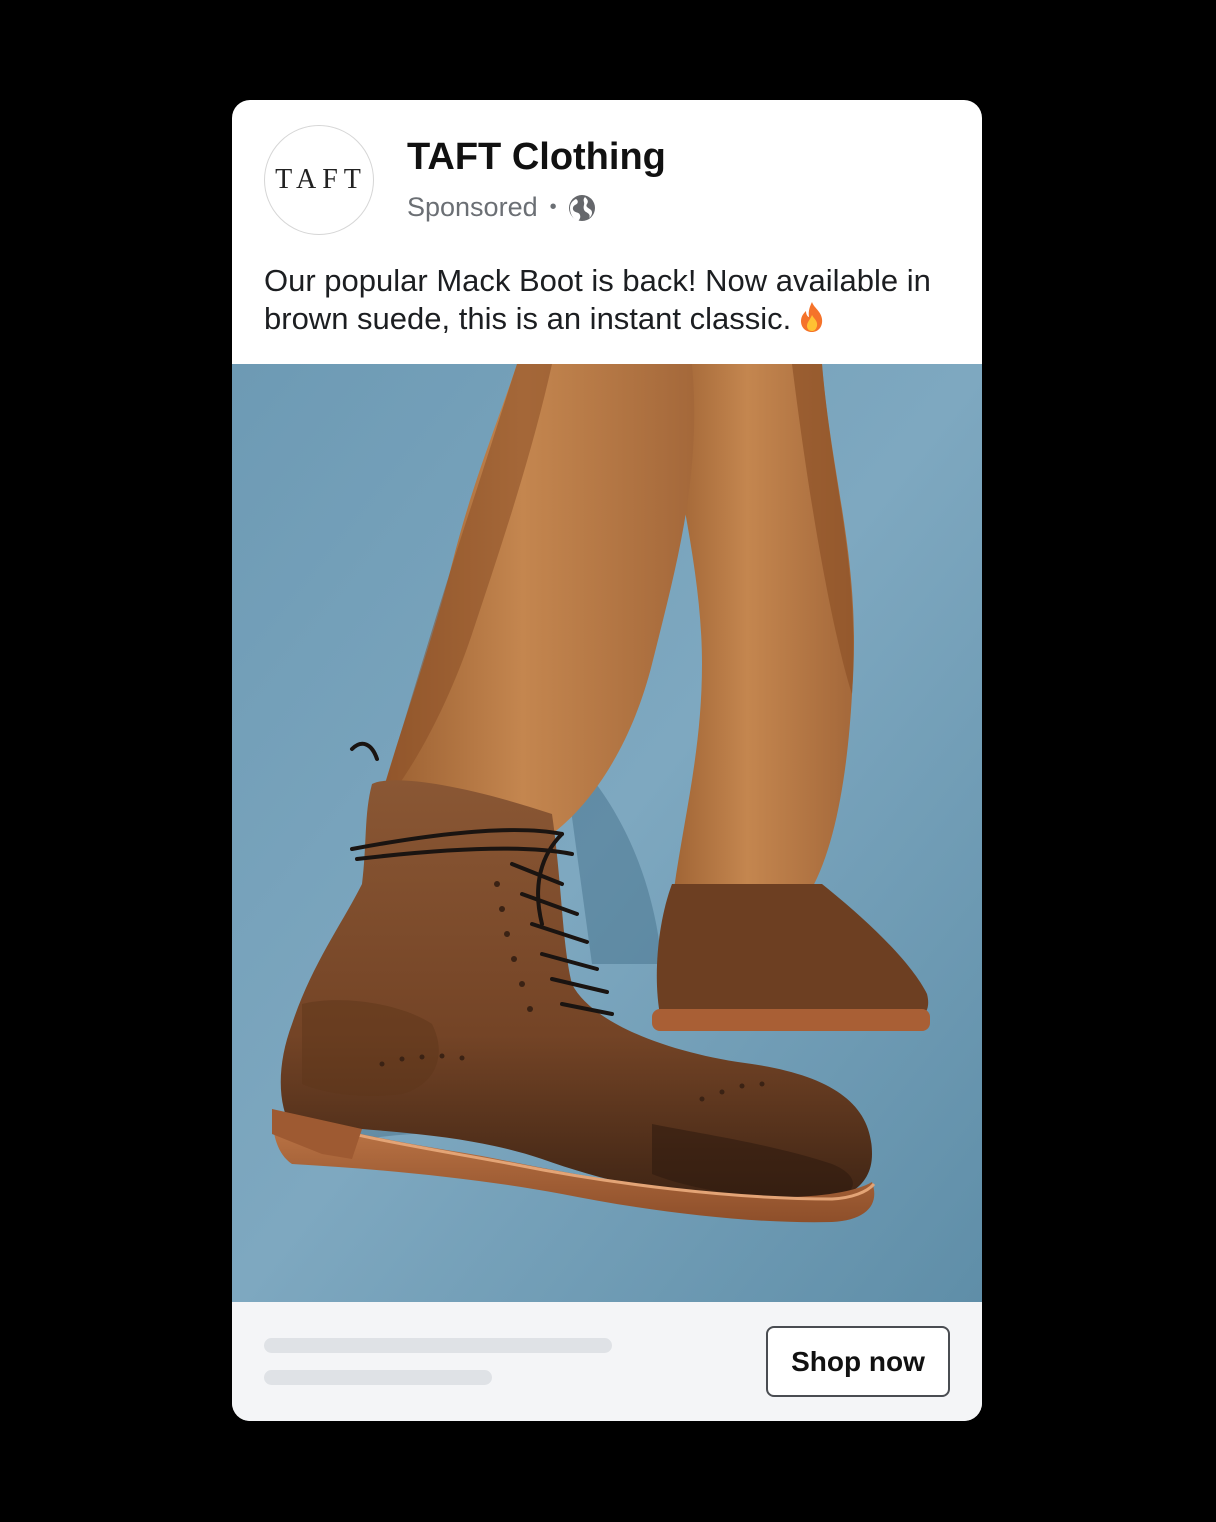  Describe the element at coordinates (438, 1345) in the screenshot. I see `headline-placeholder` at that location.